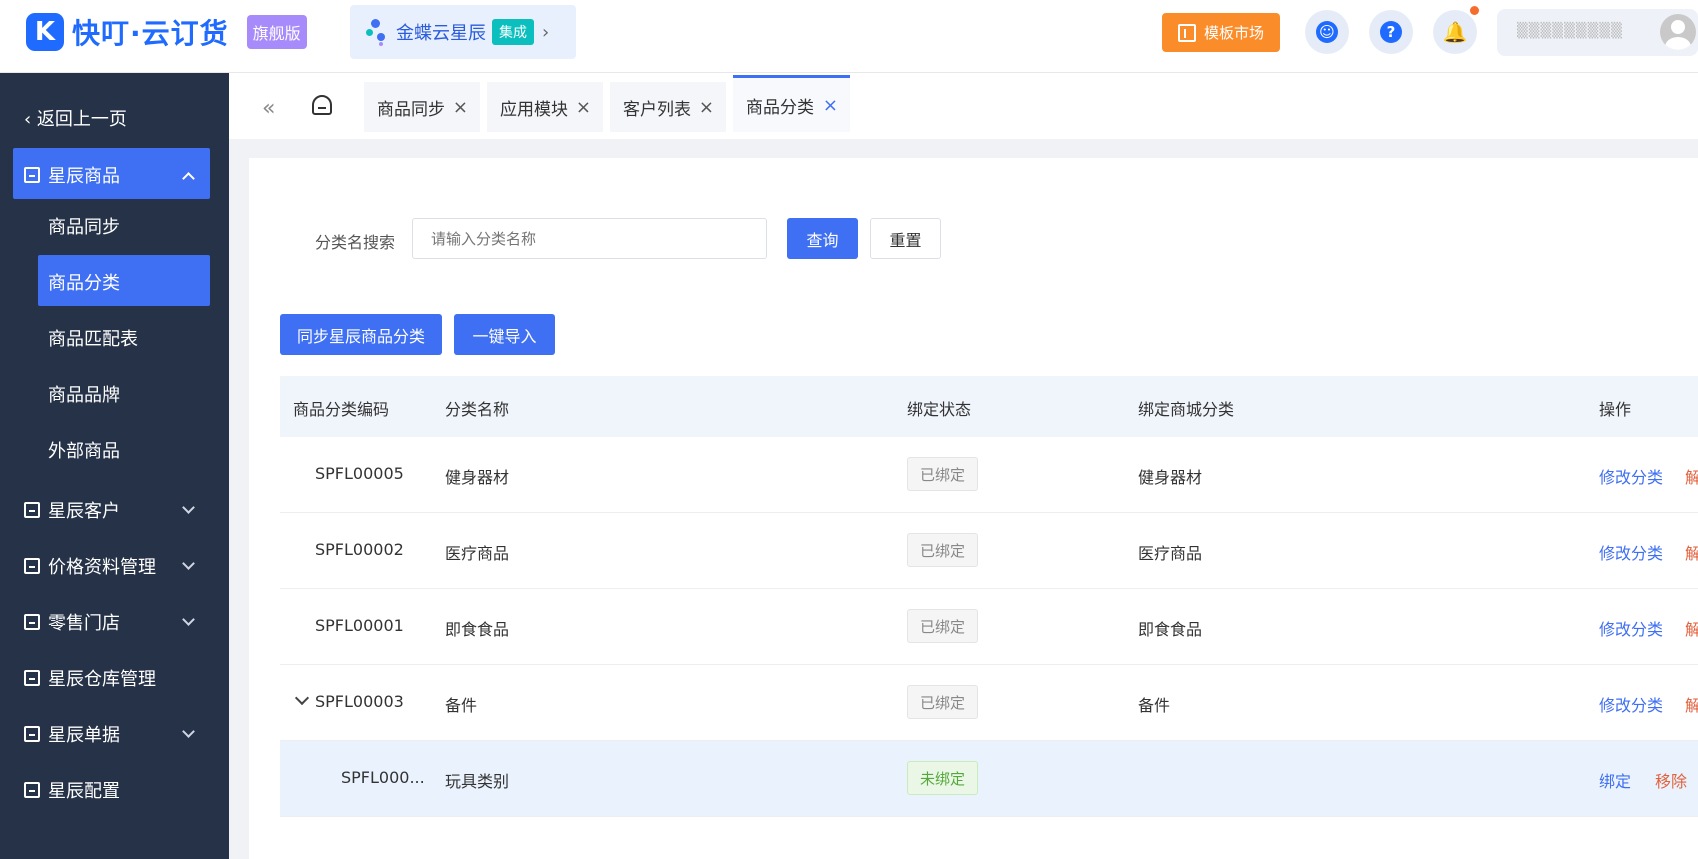 Image resolution: width=1698 pixels, height=859 pixels. What do you see at coordinates (1186, 409) in the screenshot?
I see `column-header: 绑定商城分类` at bounding box center [1186, 409].